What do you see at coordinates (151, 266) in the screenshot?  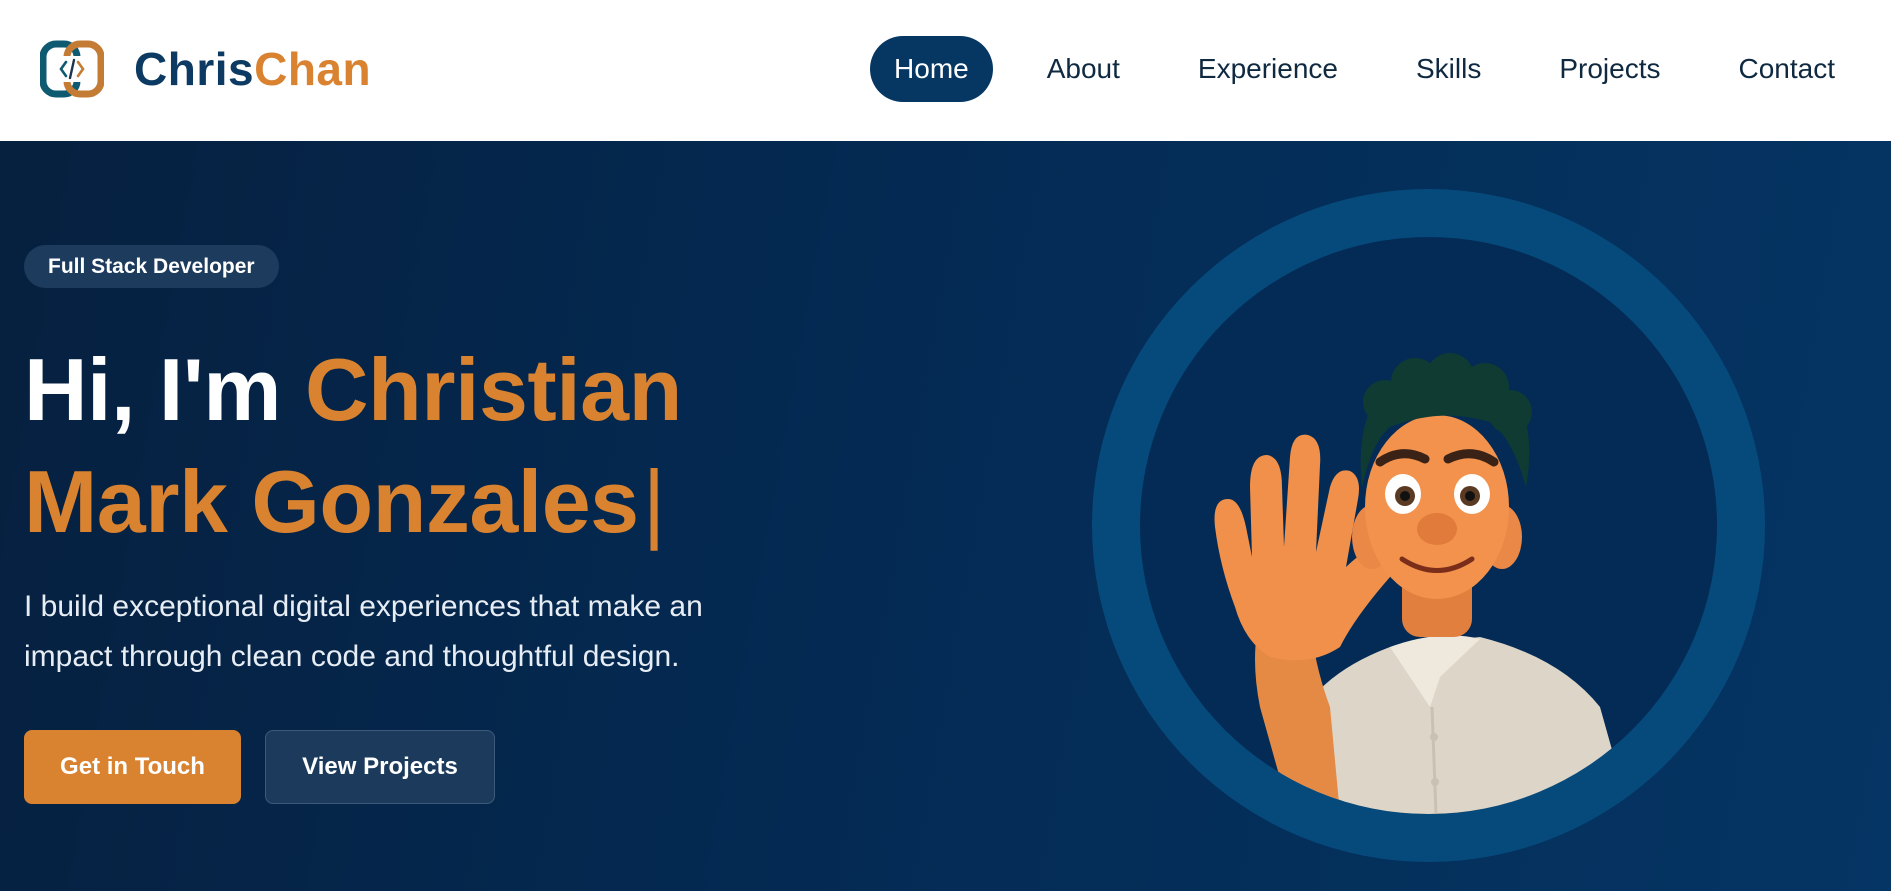 I see `role-badge: Full Stack Developer` at bounding box center [151, 266].